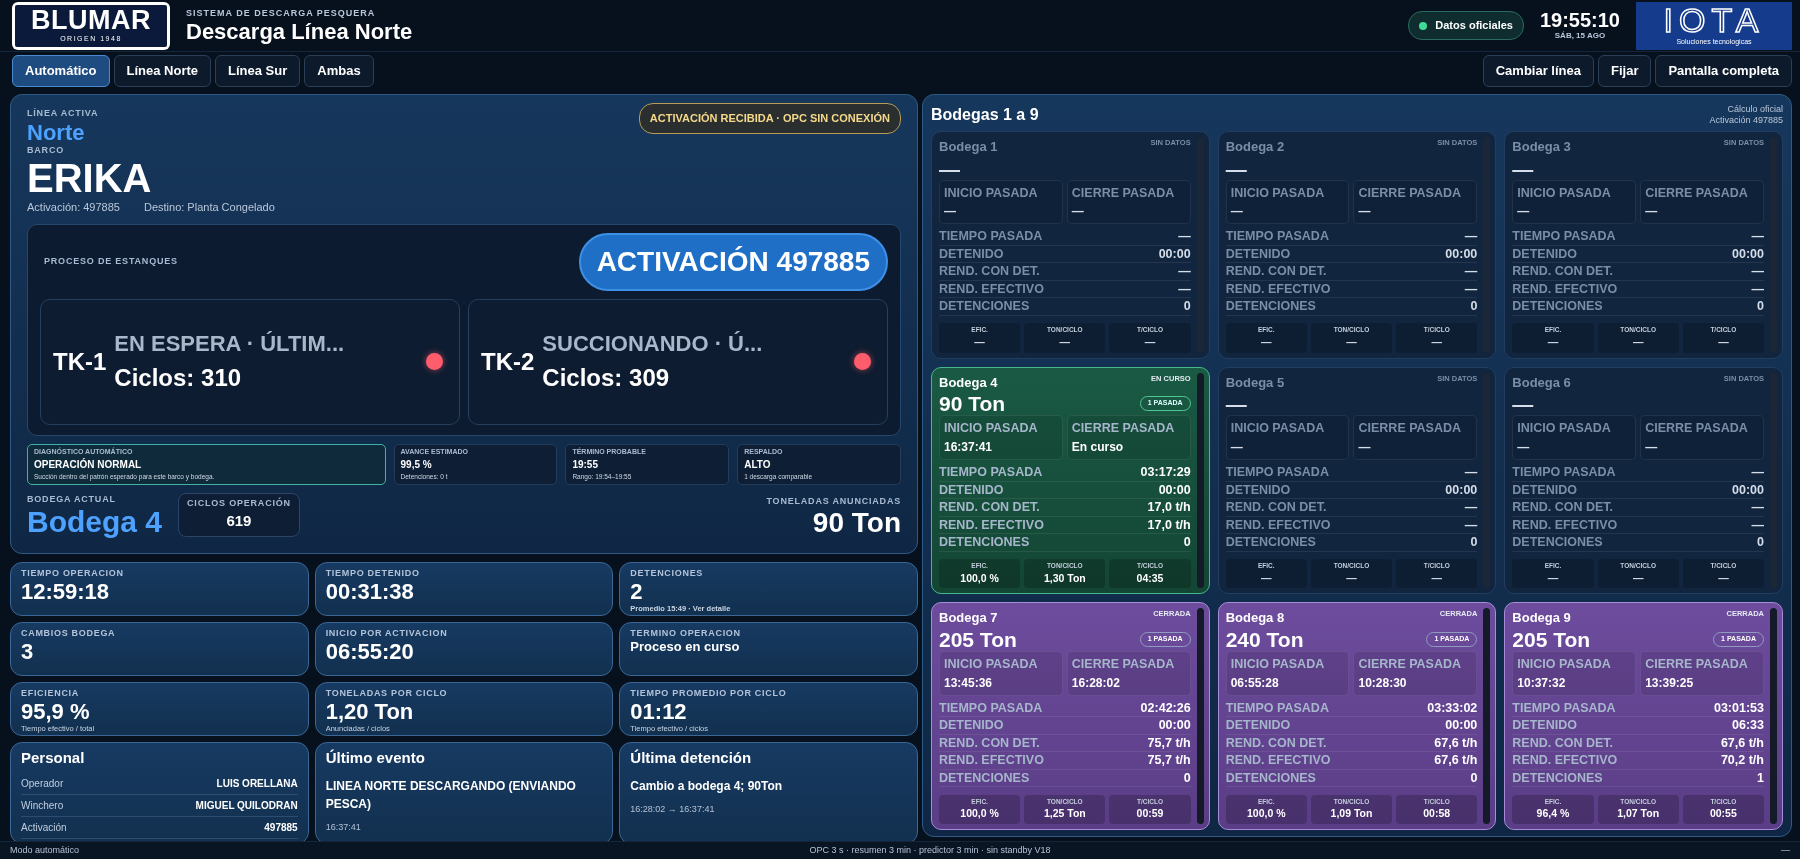  What do you see at coordinates (606, 378) in the screenshot?
I see `tank-cycles: Ciclos: 309` at bounding box center [606, 378].